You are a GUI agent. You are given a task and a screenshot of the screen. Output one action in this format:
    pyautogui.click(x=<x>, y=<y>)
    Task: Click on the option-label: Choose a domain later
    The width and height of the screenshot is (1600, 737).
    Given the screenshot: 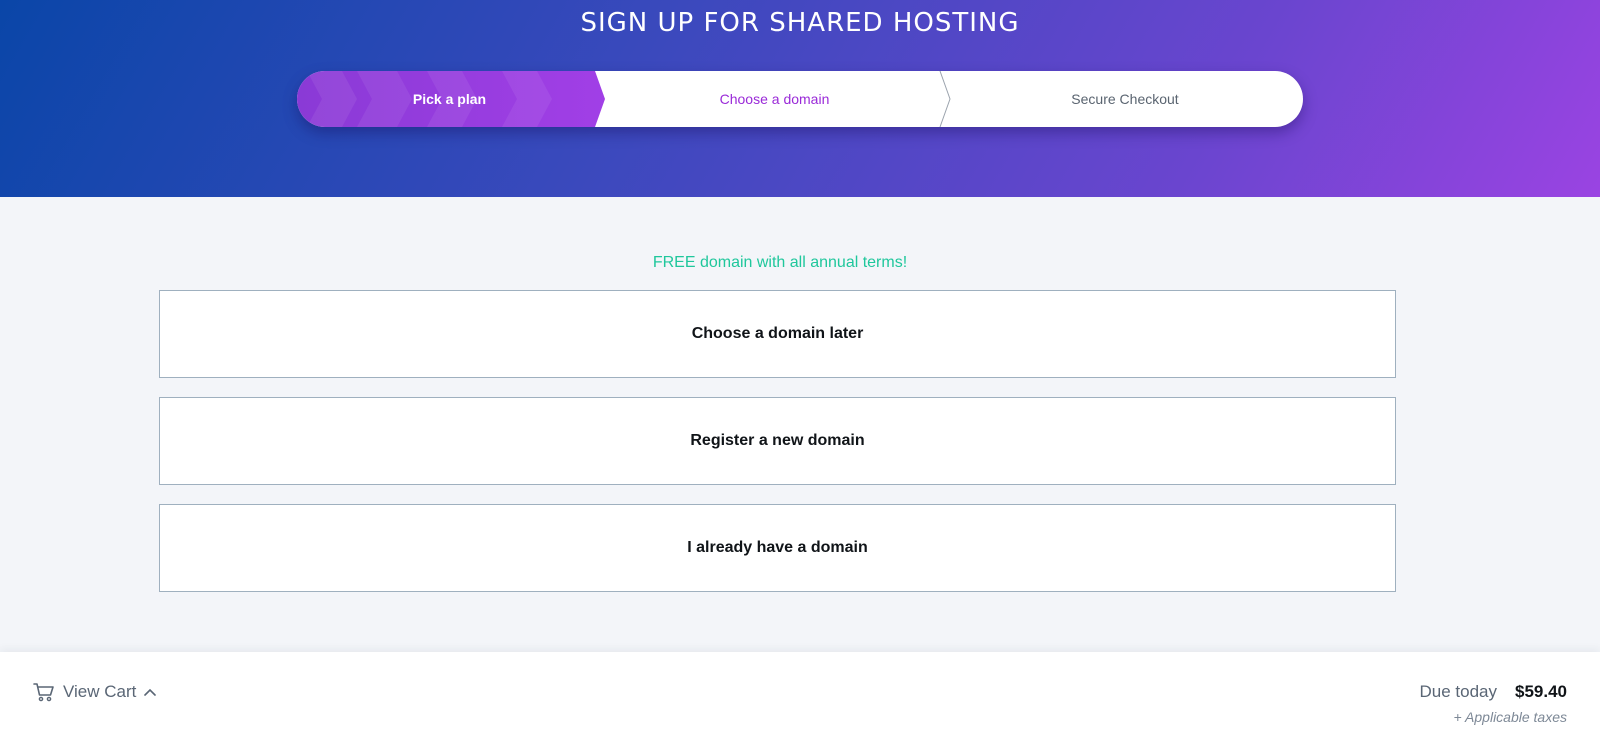 What is the action you would take?
    pyautogui.click(x=777, y=333)
    